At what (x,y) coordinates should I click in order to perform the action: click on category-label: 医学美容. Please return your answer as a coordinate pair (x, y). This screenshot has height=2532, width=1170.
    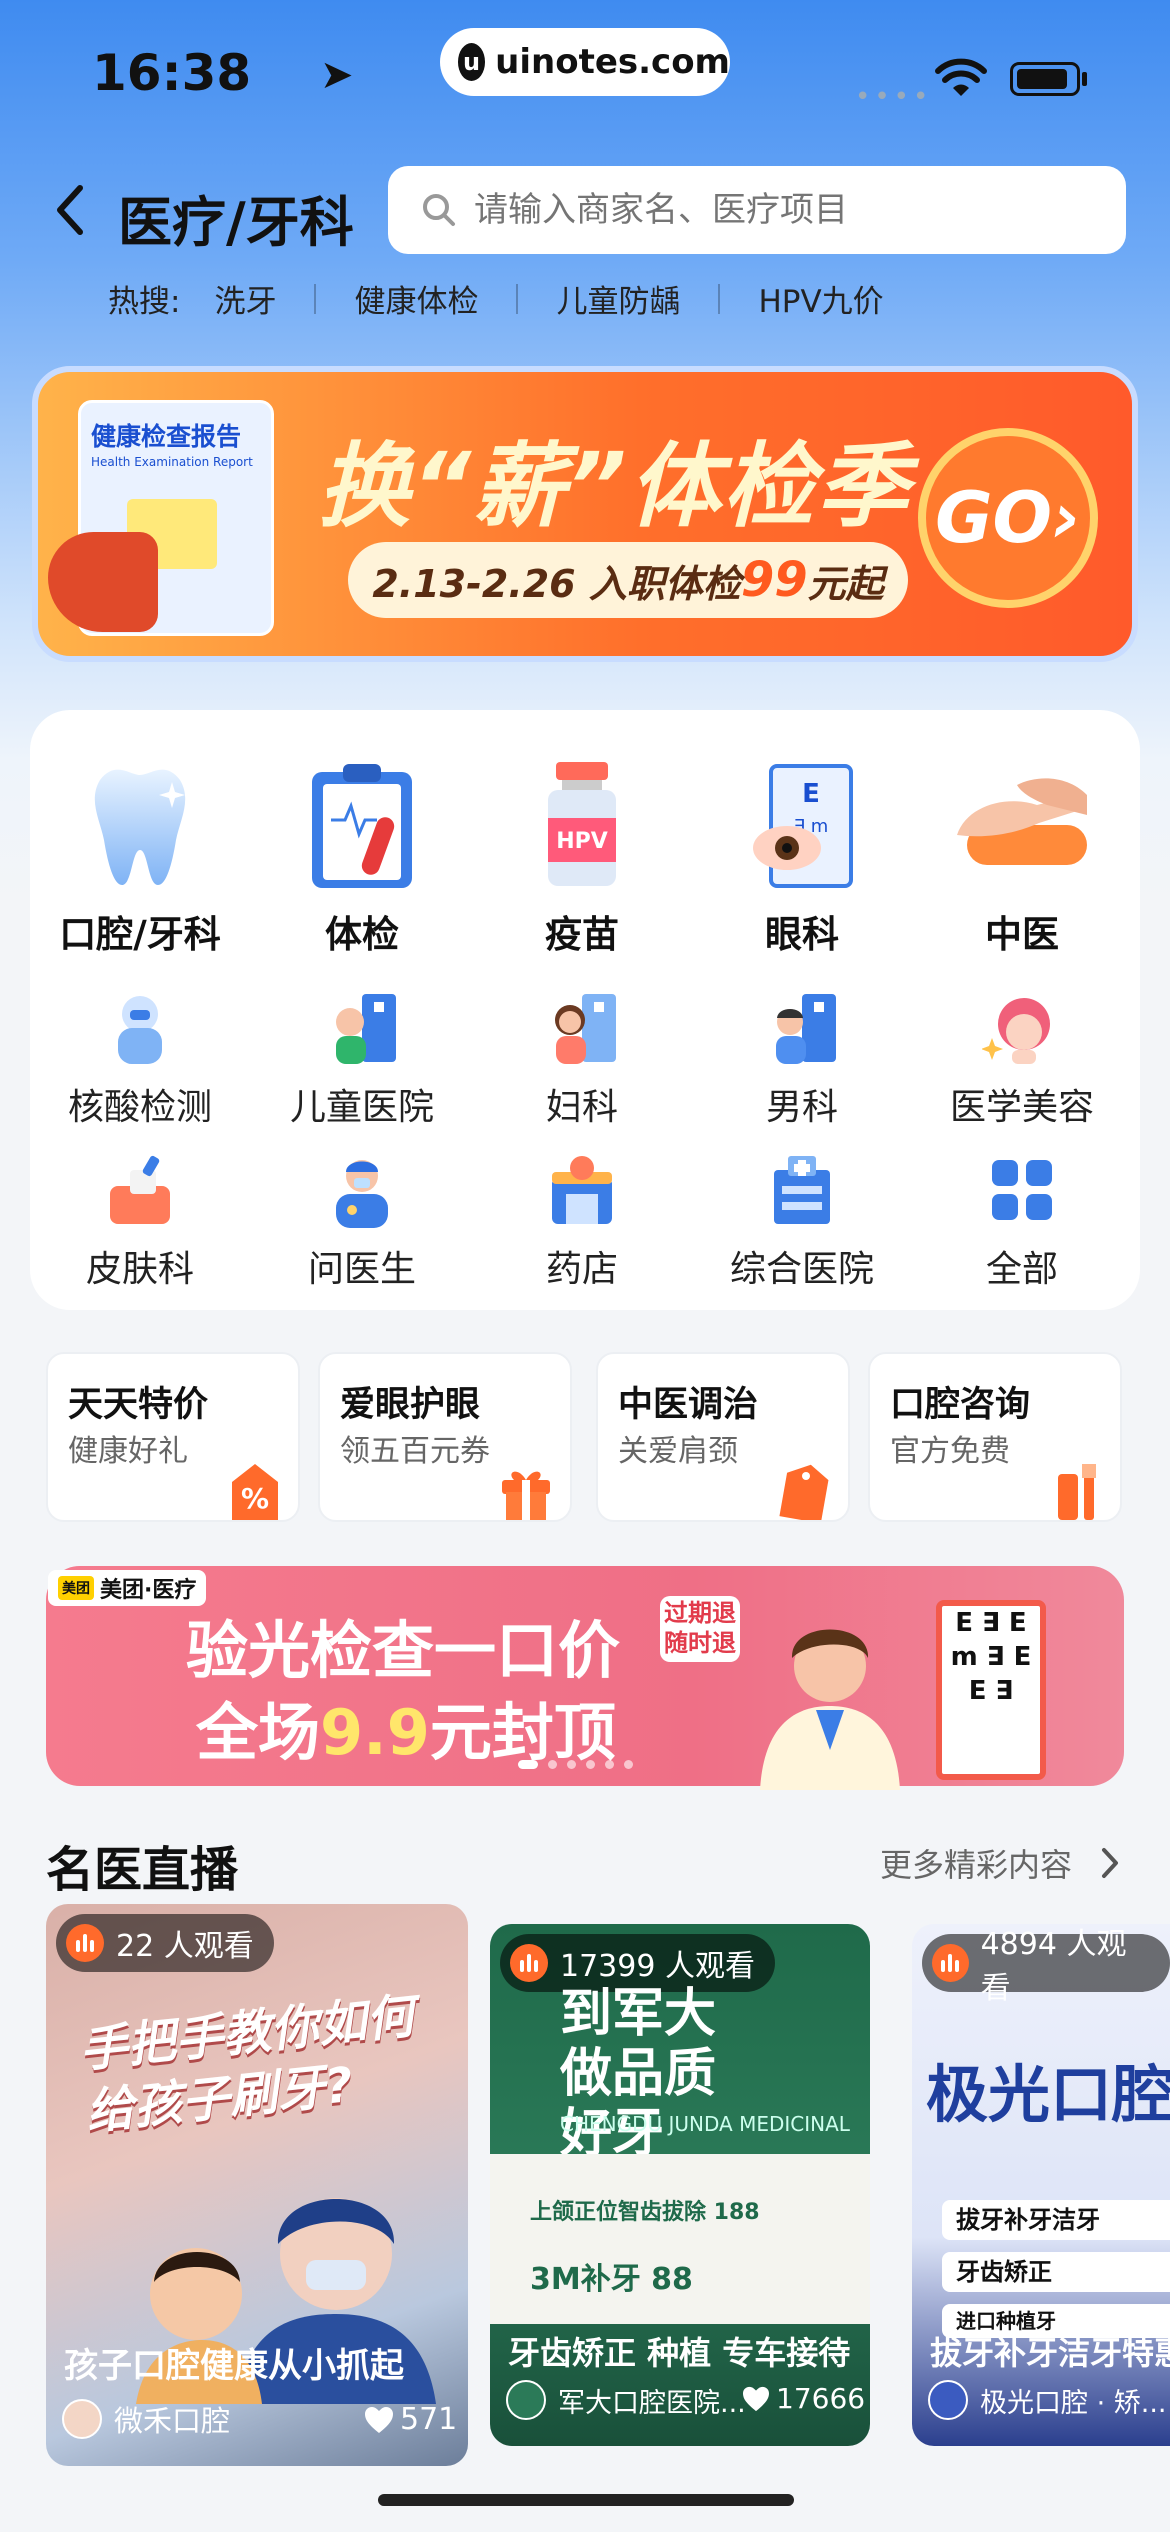
    Looking at the image, I should click on (1021, 1107).